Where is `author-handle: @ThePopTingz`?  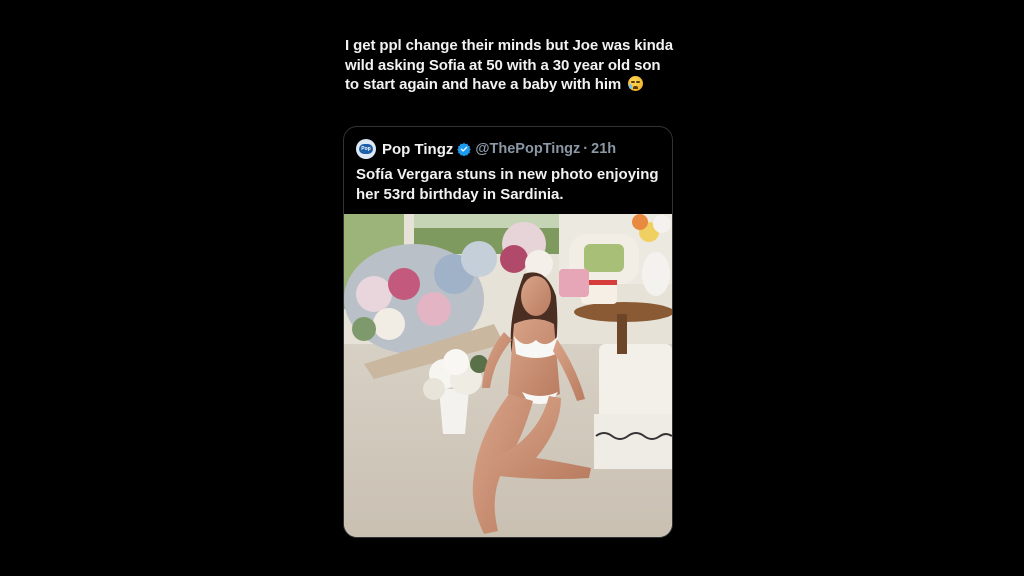
author-handle: @ThePopTingz is located at coordinates (527, 149).